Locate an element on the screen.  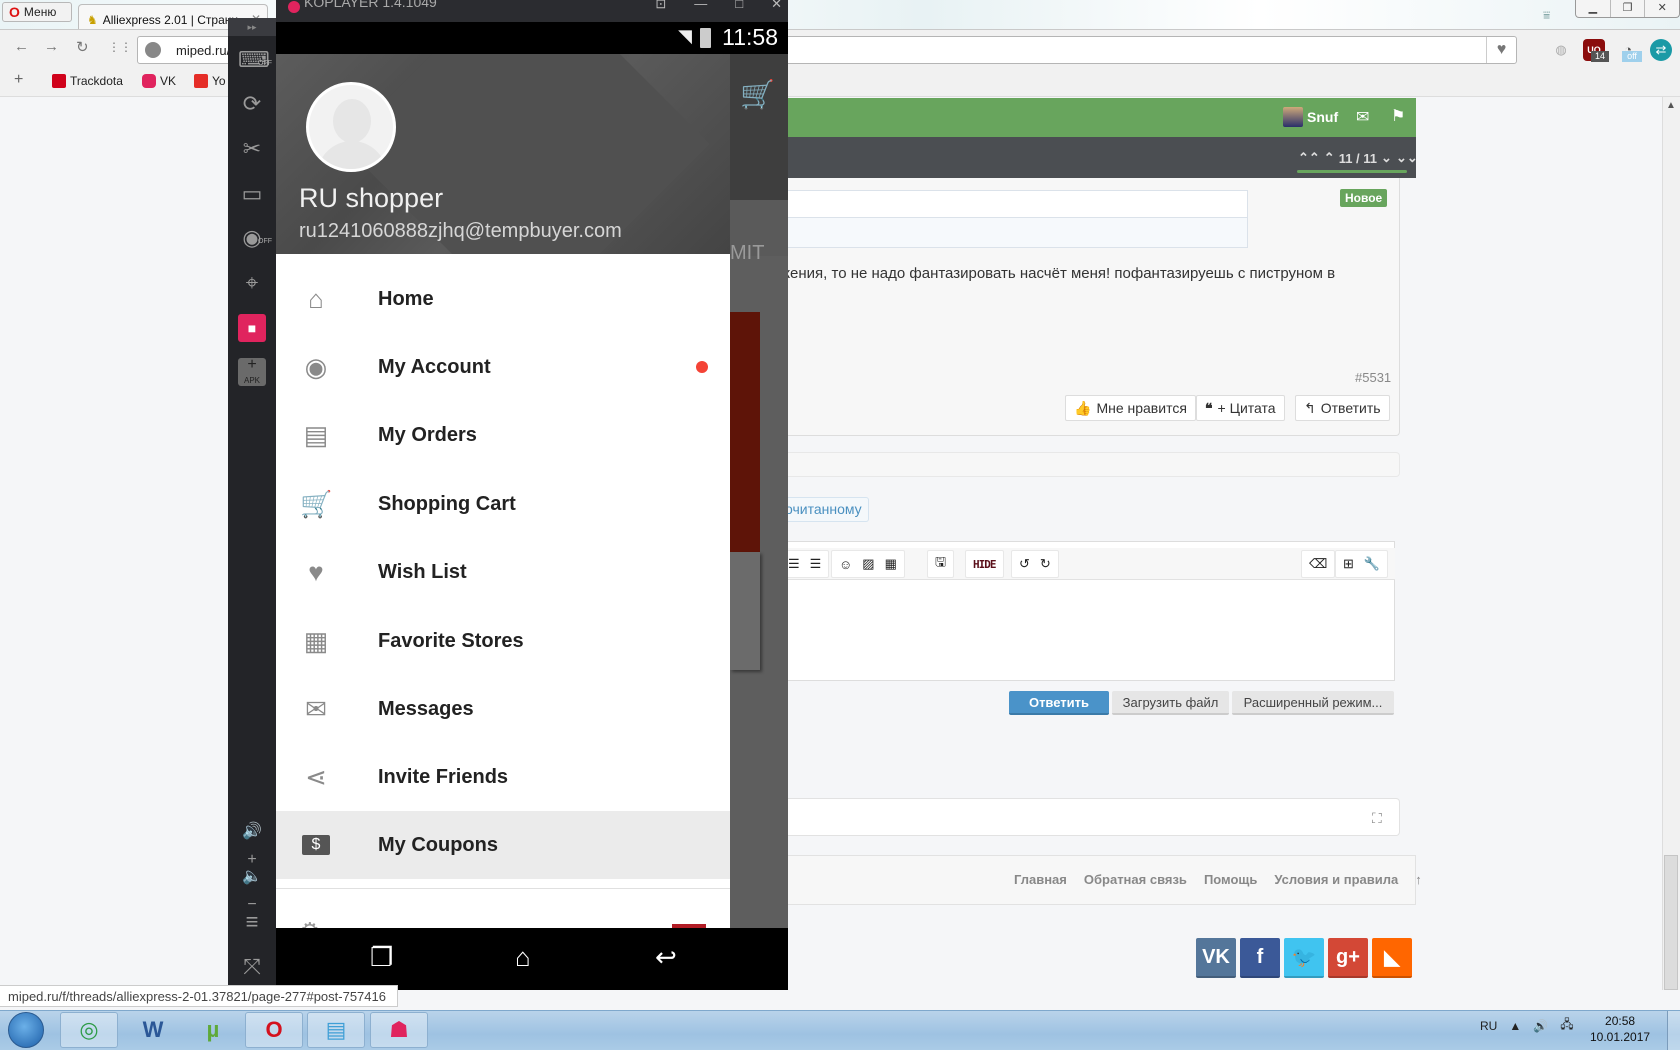
redo-icon: ↻ is located at coordinates (1045, 564).